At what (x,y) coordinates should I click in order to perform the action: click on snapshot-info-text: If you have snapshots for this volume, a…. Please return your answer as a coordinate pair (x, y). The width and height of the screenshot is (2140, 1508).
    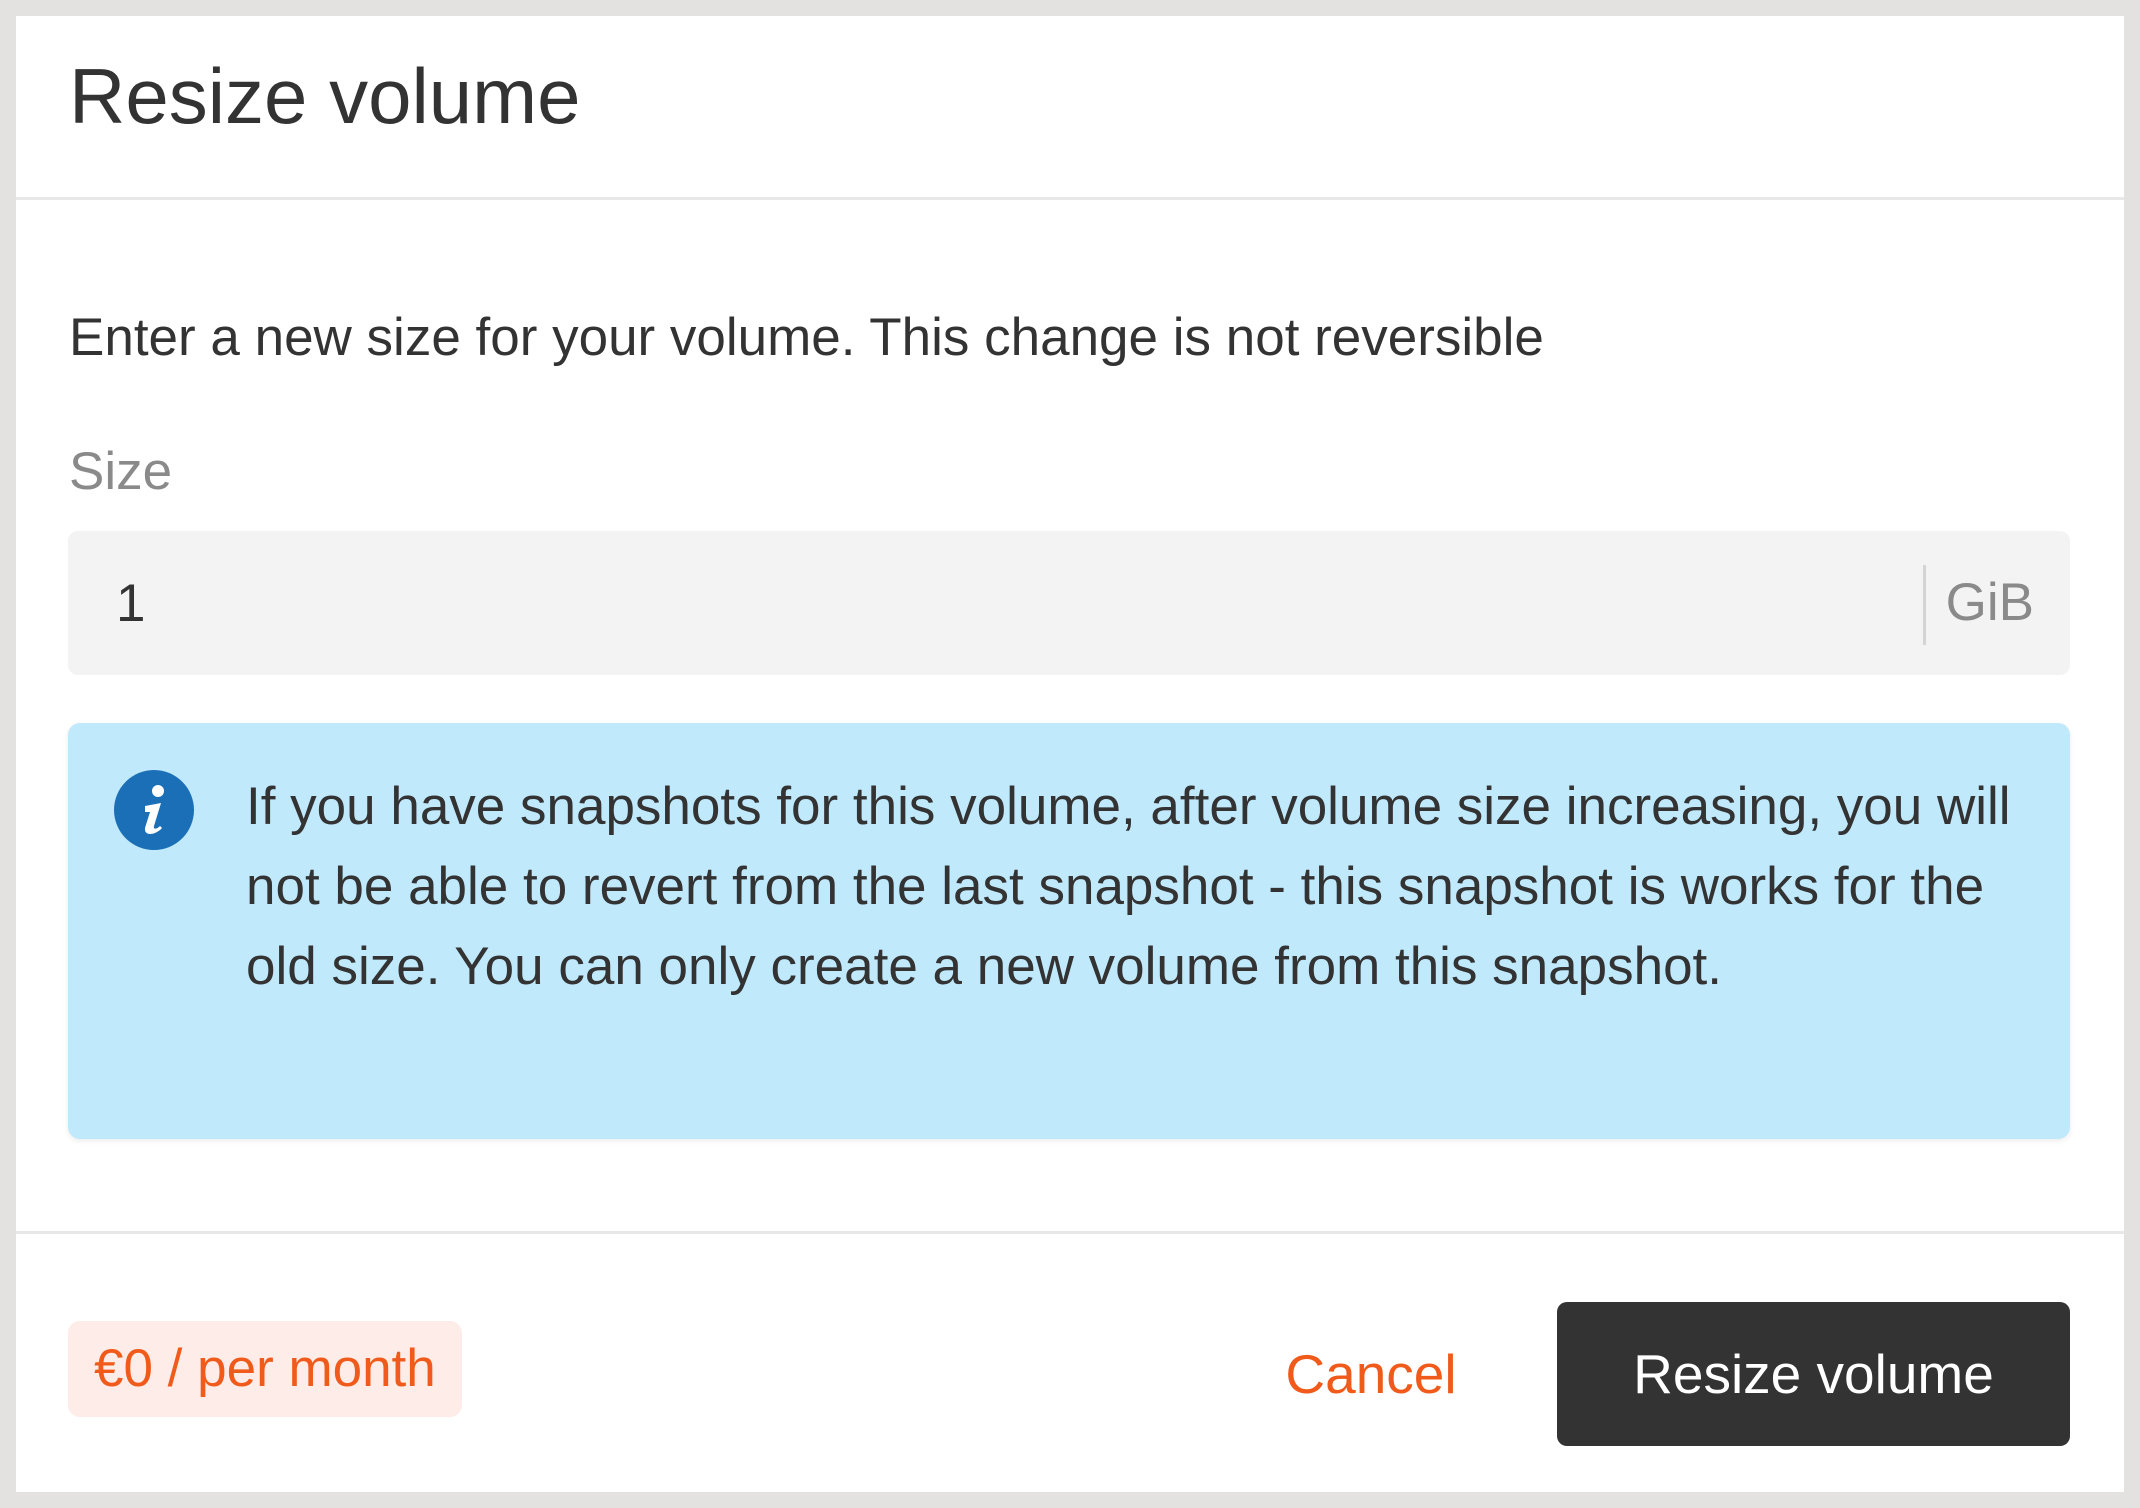
    Looking at the image, I should click on (1128, 886).